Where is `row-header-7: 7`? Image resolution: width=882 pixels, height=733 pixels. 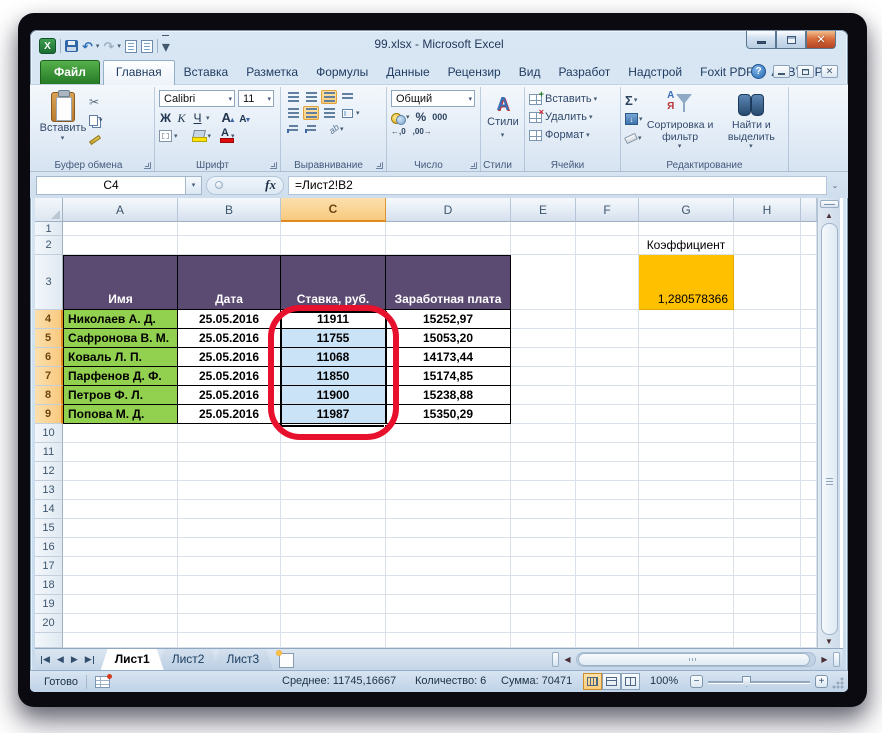 row-header-7: 7 is located at coordinates (49, 376).